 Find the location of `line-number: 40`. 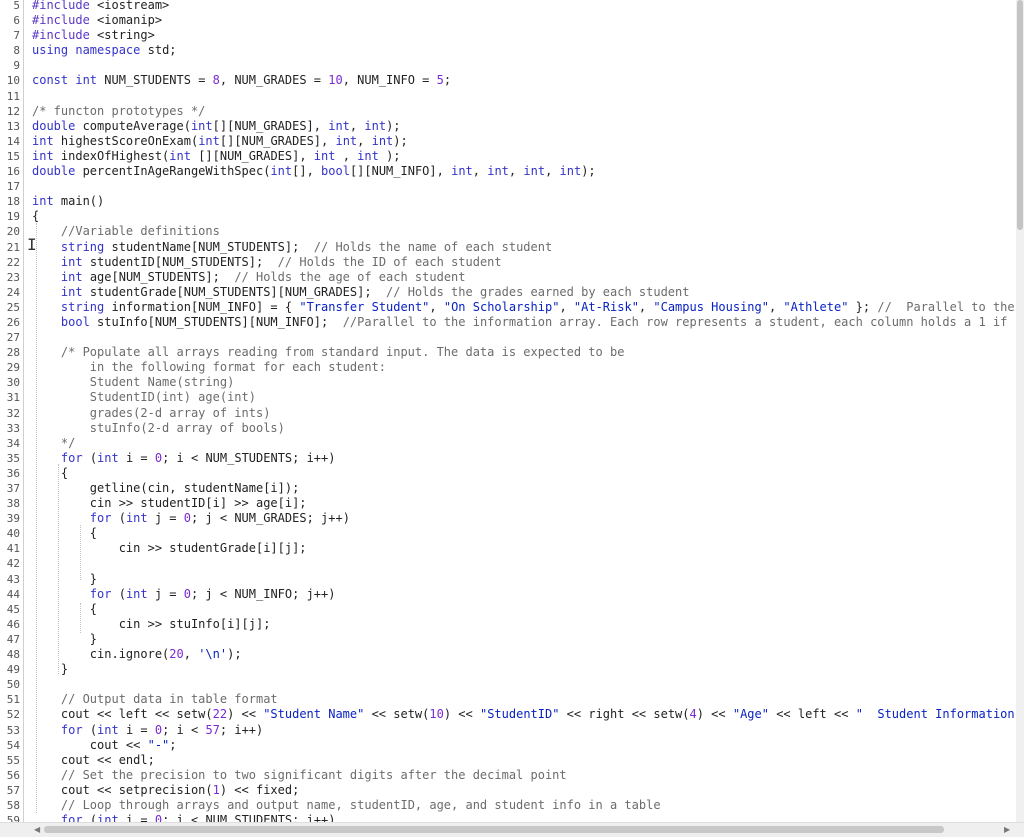

line-number: 40 is located at coordinates (12, 534).